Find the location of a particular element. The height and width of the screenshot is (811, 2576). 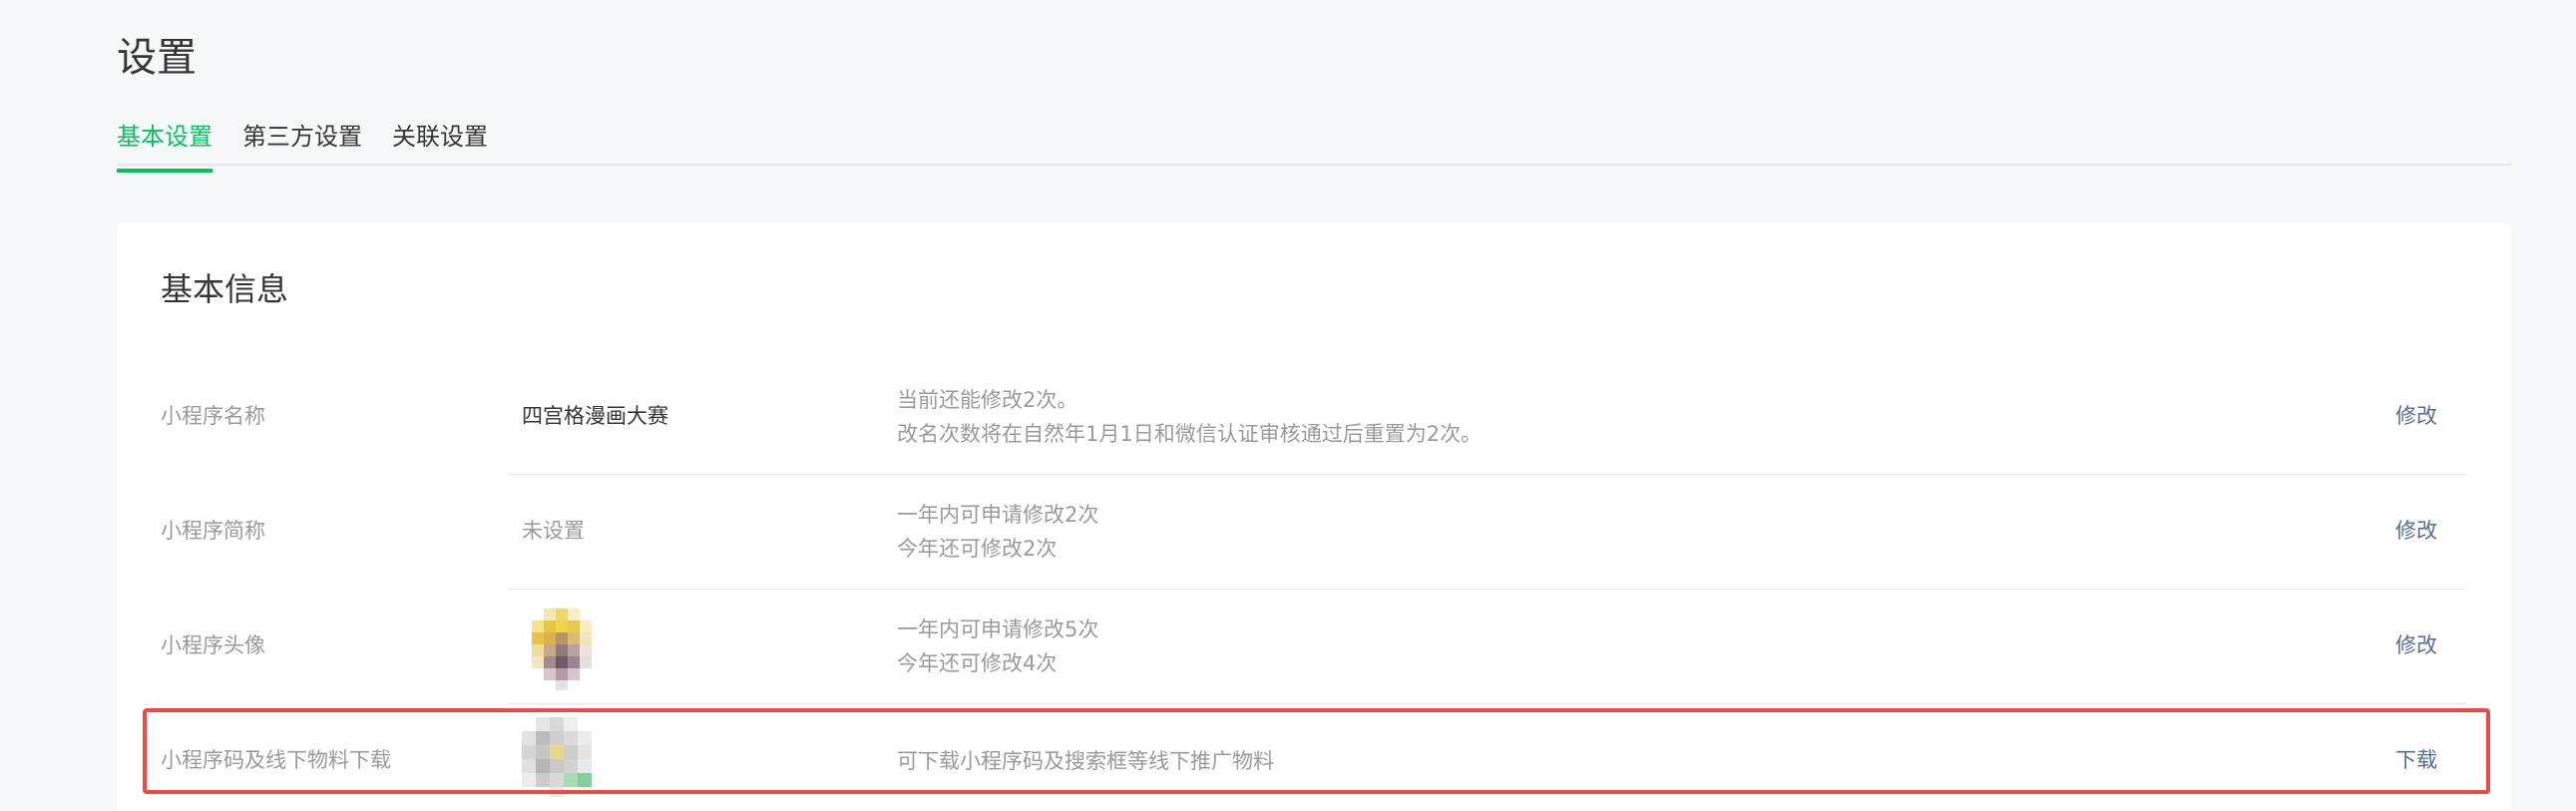

setting-row-qrcode-download: 小程序码及线下物料下载 可下载小程序码及搜索框等线下推广物料 下载 is located at coordinates (1314, 757).